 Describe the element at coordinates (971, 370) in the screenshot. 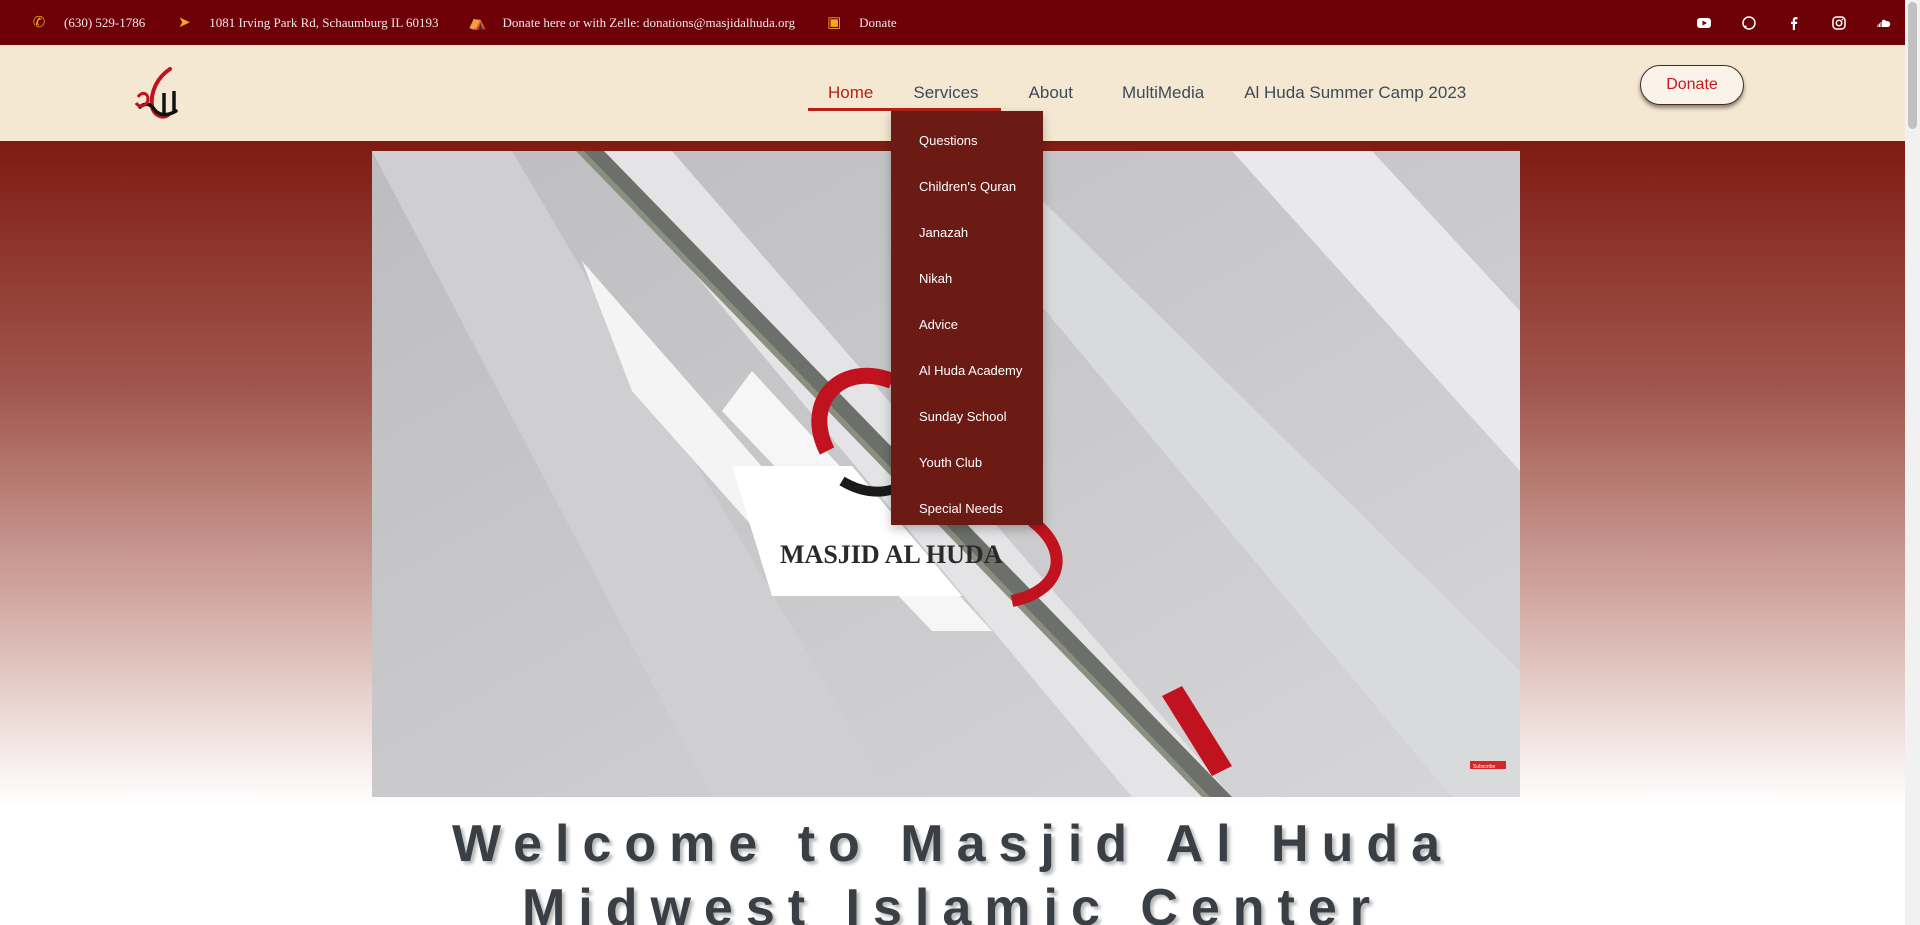

I see `menu-label-al-huda-academy: Al Huda Academy` at that location.